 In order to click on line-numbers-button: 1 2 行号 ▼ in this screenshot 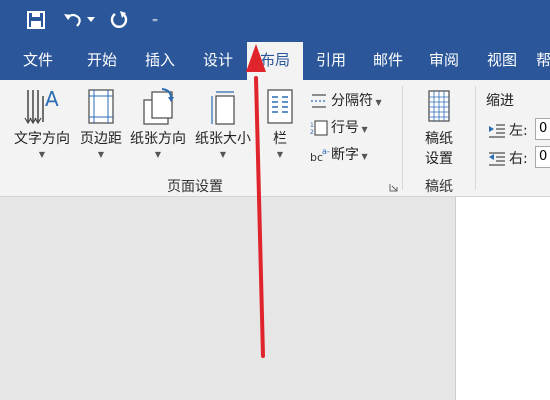, I will do `click(339, 127)`.